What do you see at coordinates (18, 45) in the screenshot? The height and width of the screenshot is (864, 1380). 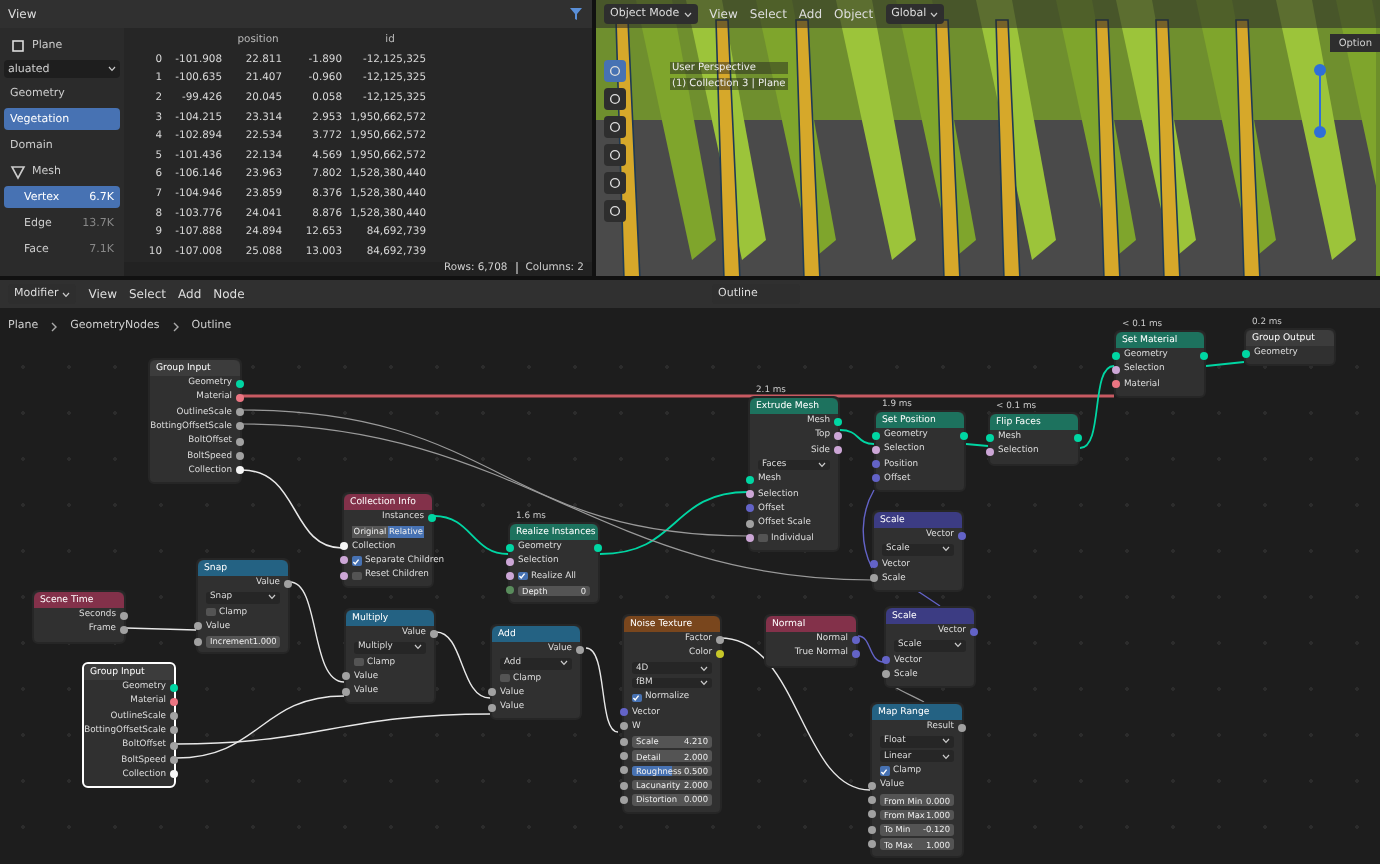 I see `object-icon` at bounding box center [18, 45].